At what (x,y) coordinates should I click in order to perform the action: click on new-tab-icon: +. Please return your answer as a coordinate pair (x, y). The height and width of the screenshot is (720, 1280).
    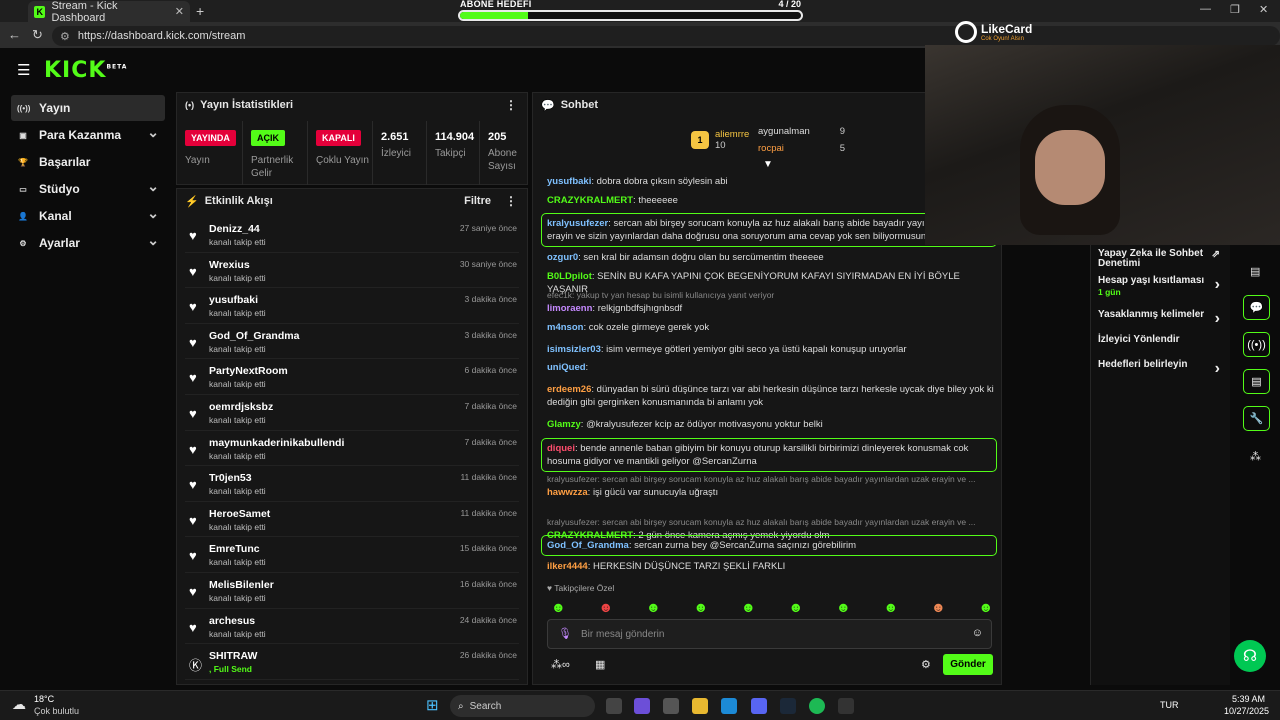
    Looking at the image, I should click on (200, 11).